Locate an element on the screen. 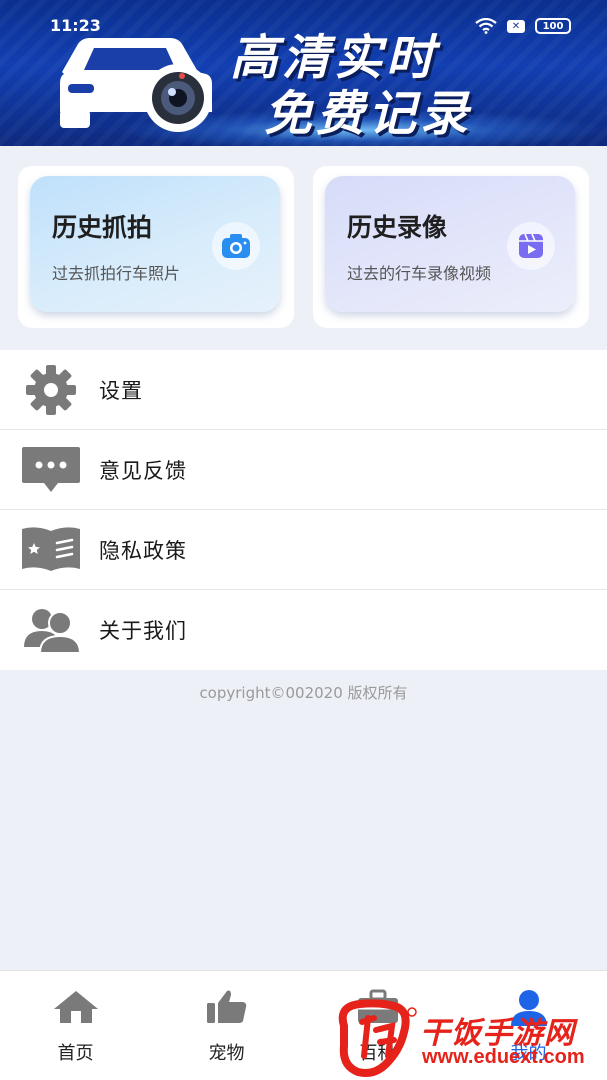 The height and width of the screenshot is (1080, 607). menu-item-feedback: 意见反馈 is located at coordinates (303, 470).